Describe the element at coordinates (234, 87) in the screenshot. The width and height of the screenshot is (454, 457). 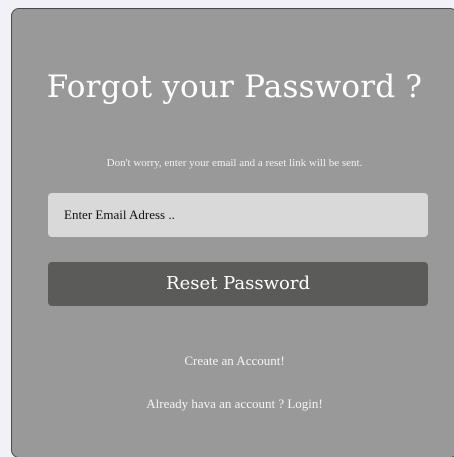
I see `page-title: Forgot your Password ?` at that location.